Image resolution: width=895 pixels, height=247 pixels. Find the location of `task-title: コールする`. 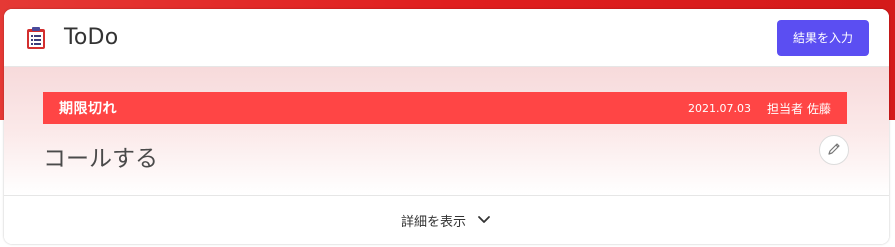

task-title: コールする is located at coordinates (100, 159).